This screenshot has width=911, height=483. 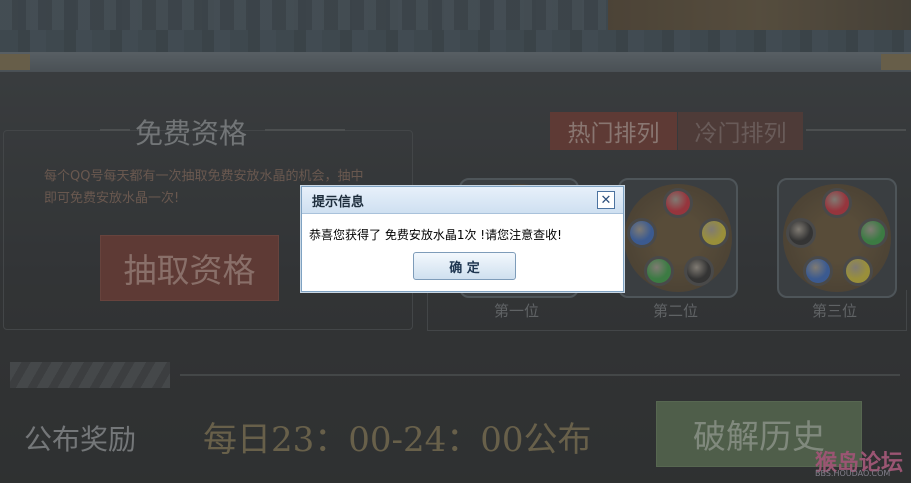 I want to click on info-dialog: 提示信息 ✕ 恭喜您获得了 免费安放水晶1次 !请您注意查收! 确 定, so click(x=462, y=239).